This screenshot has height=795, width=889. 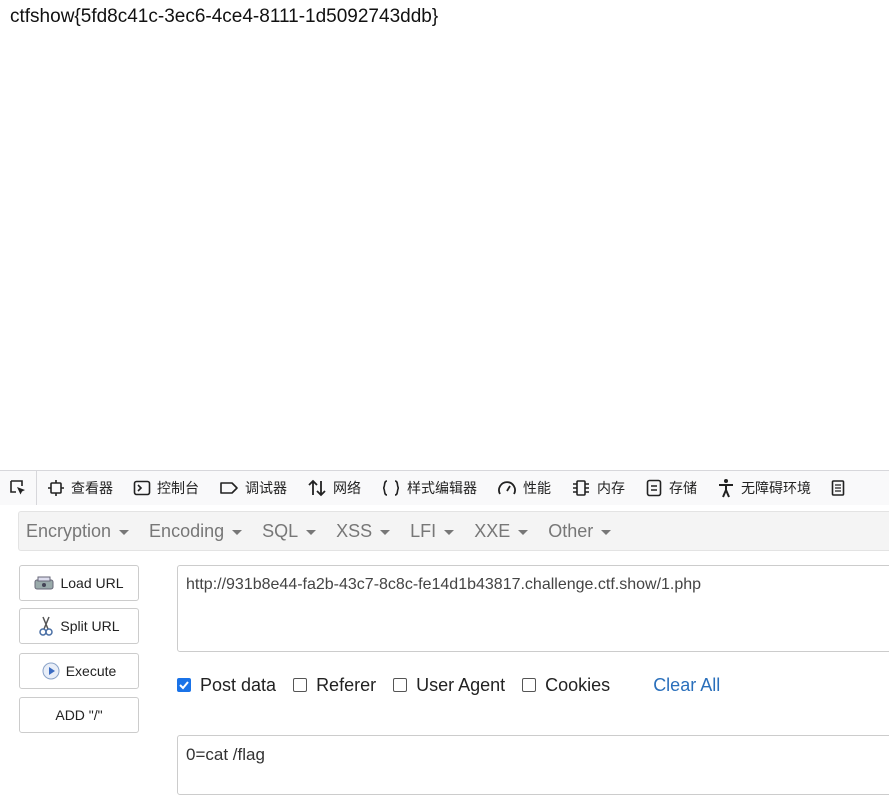 I want to click on user-agent-option: User Agent, so click(x=449, y=685).